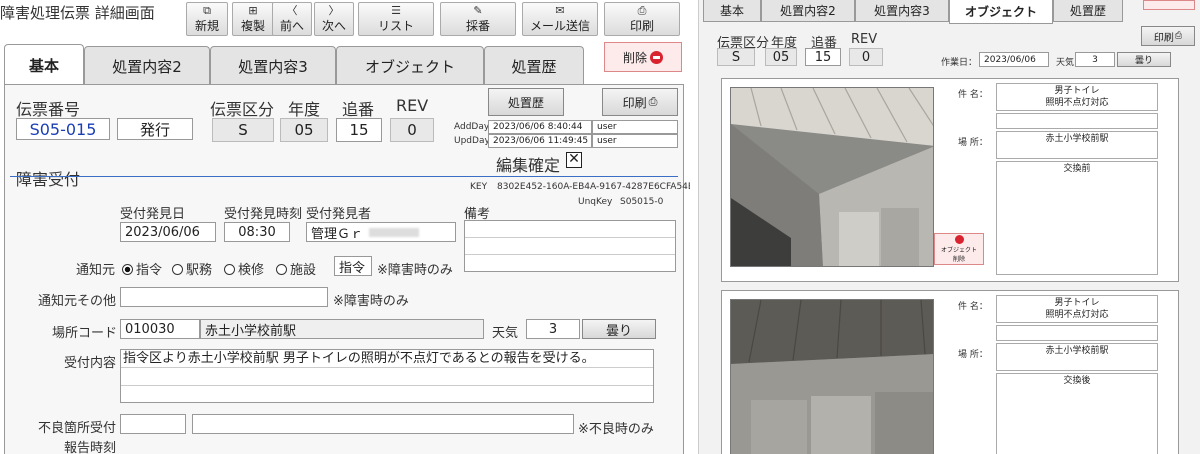 Image resolution: width=1200 pixels, height=454 pixels. What do you see at coordinates (142, 268) in the screenshot?
I see `notifier-radio-1: 指令` at bounding box center [142, 268].